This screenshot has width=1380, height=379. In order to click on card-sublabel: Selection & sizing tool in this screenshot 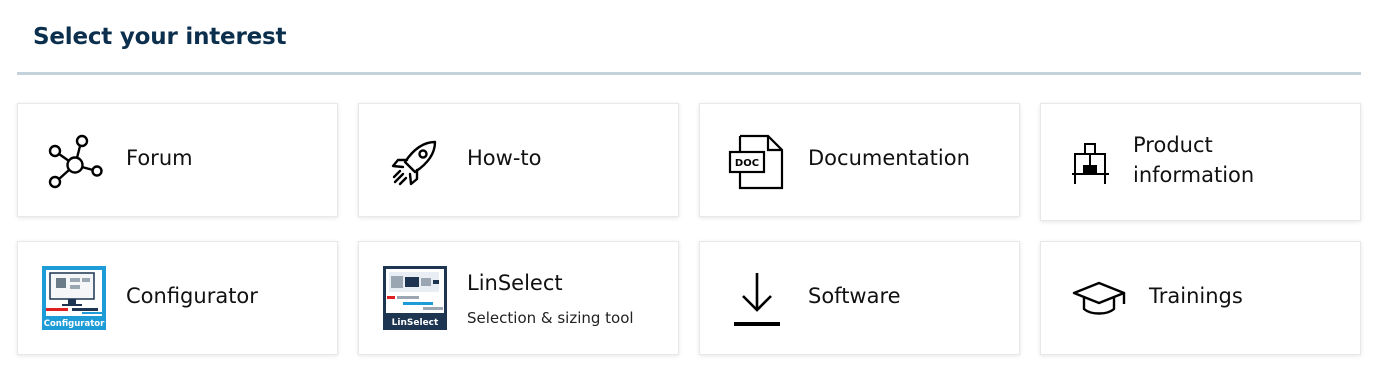, I will do `click(550, 318)`.